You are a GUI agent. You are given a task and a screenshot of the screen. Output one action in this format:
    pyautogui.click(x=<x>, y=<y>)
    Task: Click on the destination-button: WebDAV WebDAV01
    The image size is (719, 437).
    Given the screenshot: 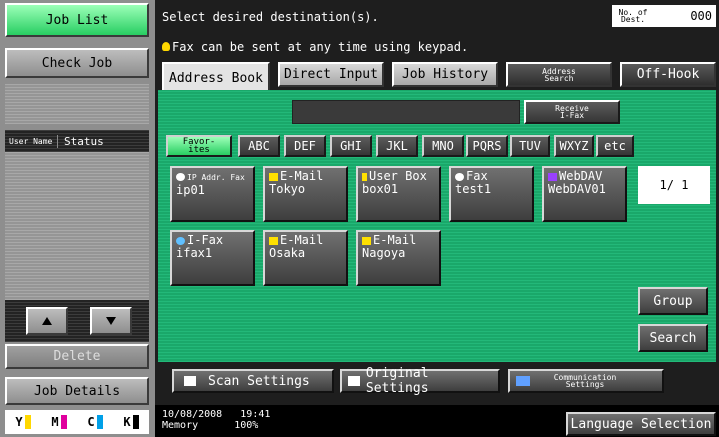 What is the action you would take?
    pyautogui.click(x=584, y=194)
    